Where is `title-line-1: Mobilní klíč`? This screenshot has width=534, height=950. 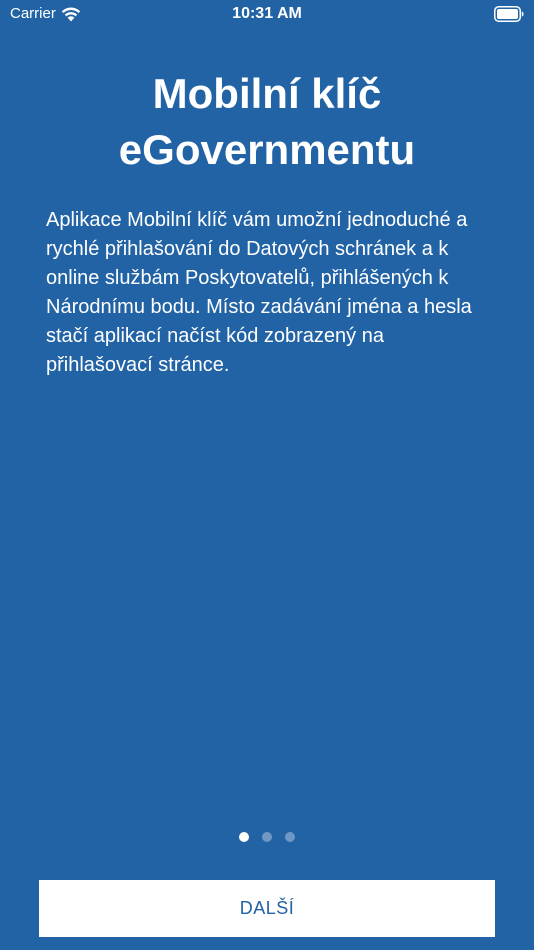
title-line-1: Mobilní klíč is located at coordinates (267, 93).